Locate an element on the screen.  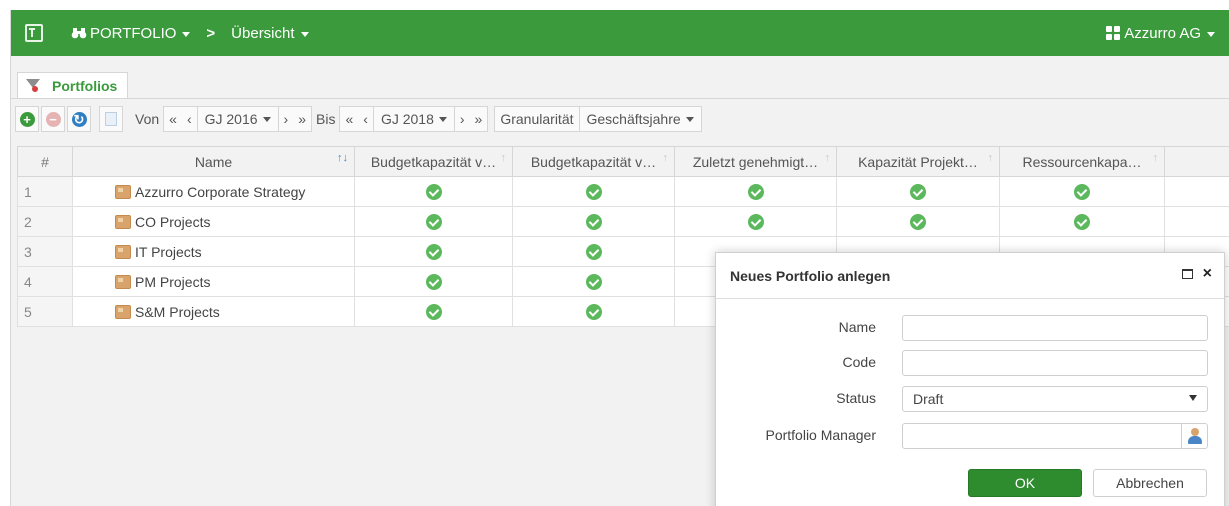
portfolio-name: S&M Projects is located at coordinates (177, 311).